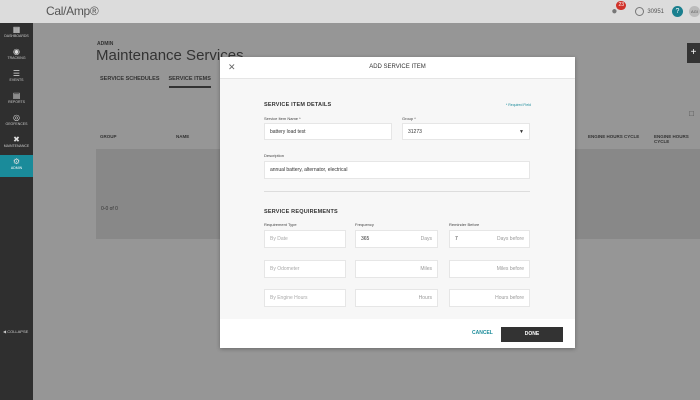 Image resolution: width=700 pixels, height=400 pixels. What do you see at coordinates (16, 161) in the screenshot?
I see `admin-icon: ⚙` at bounding box center [16, 161].